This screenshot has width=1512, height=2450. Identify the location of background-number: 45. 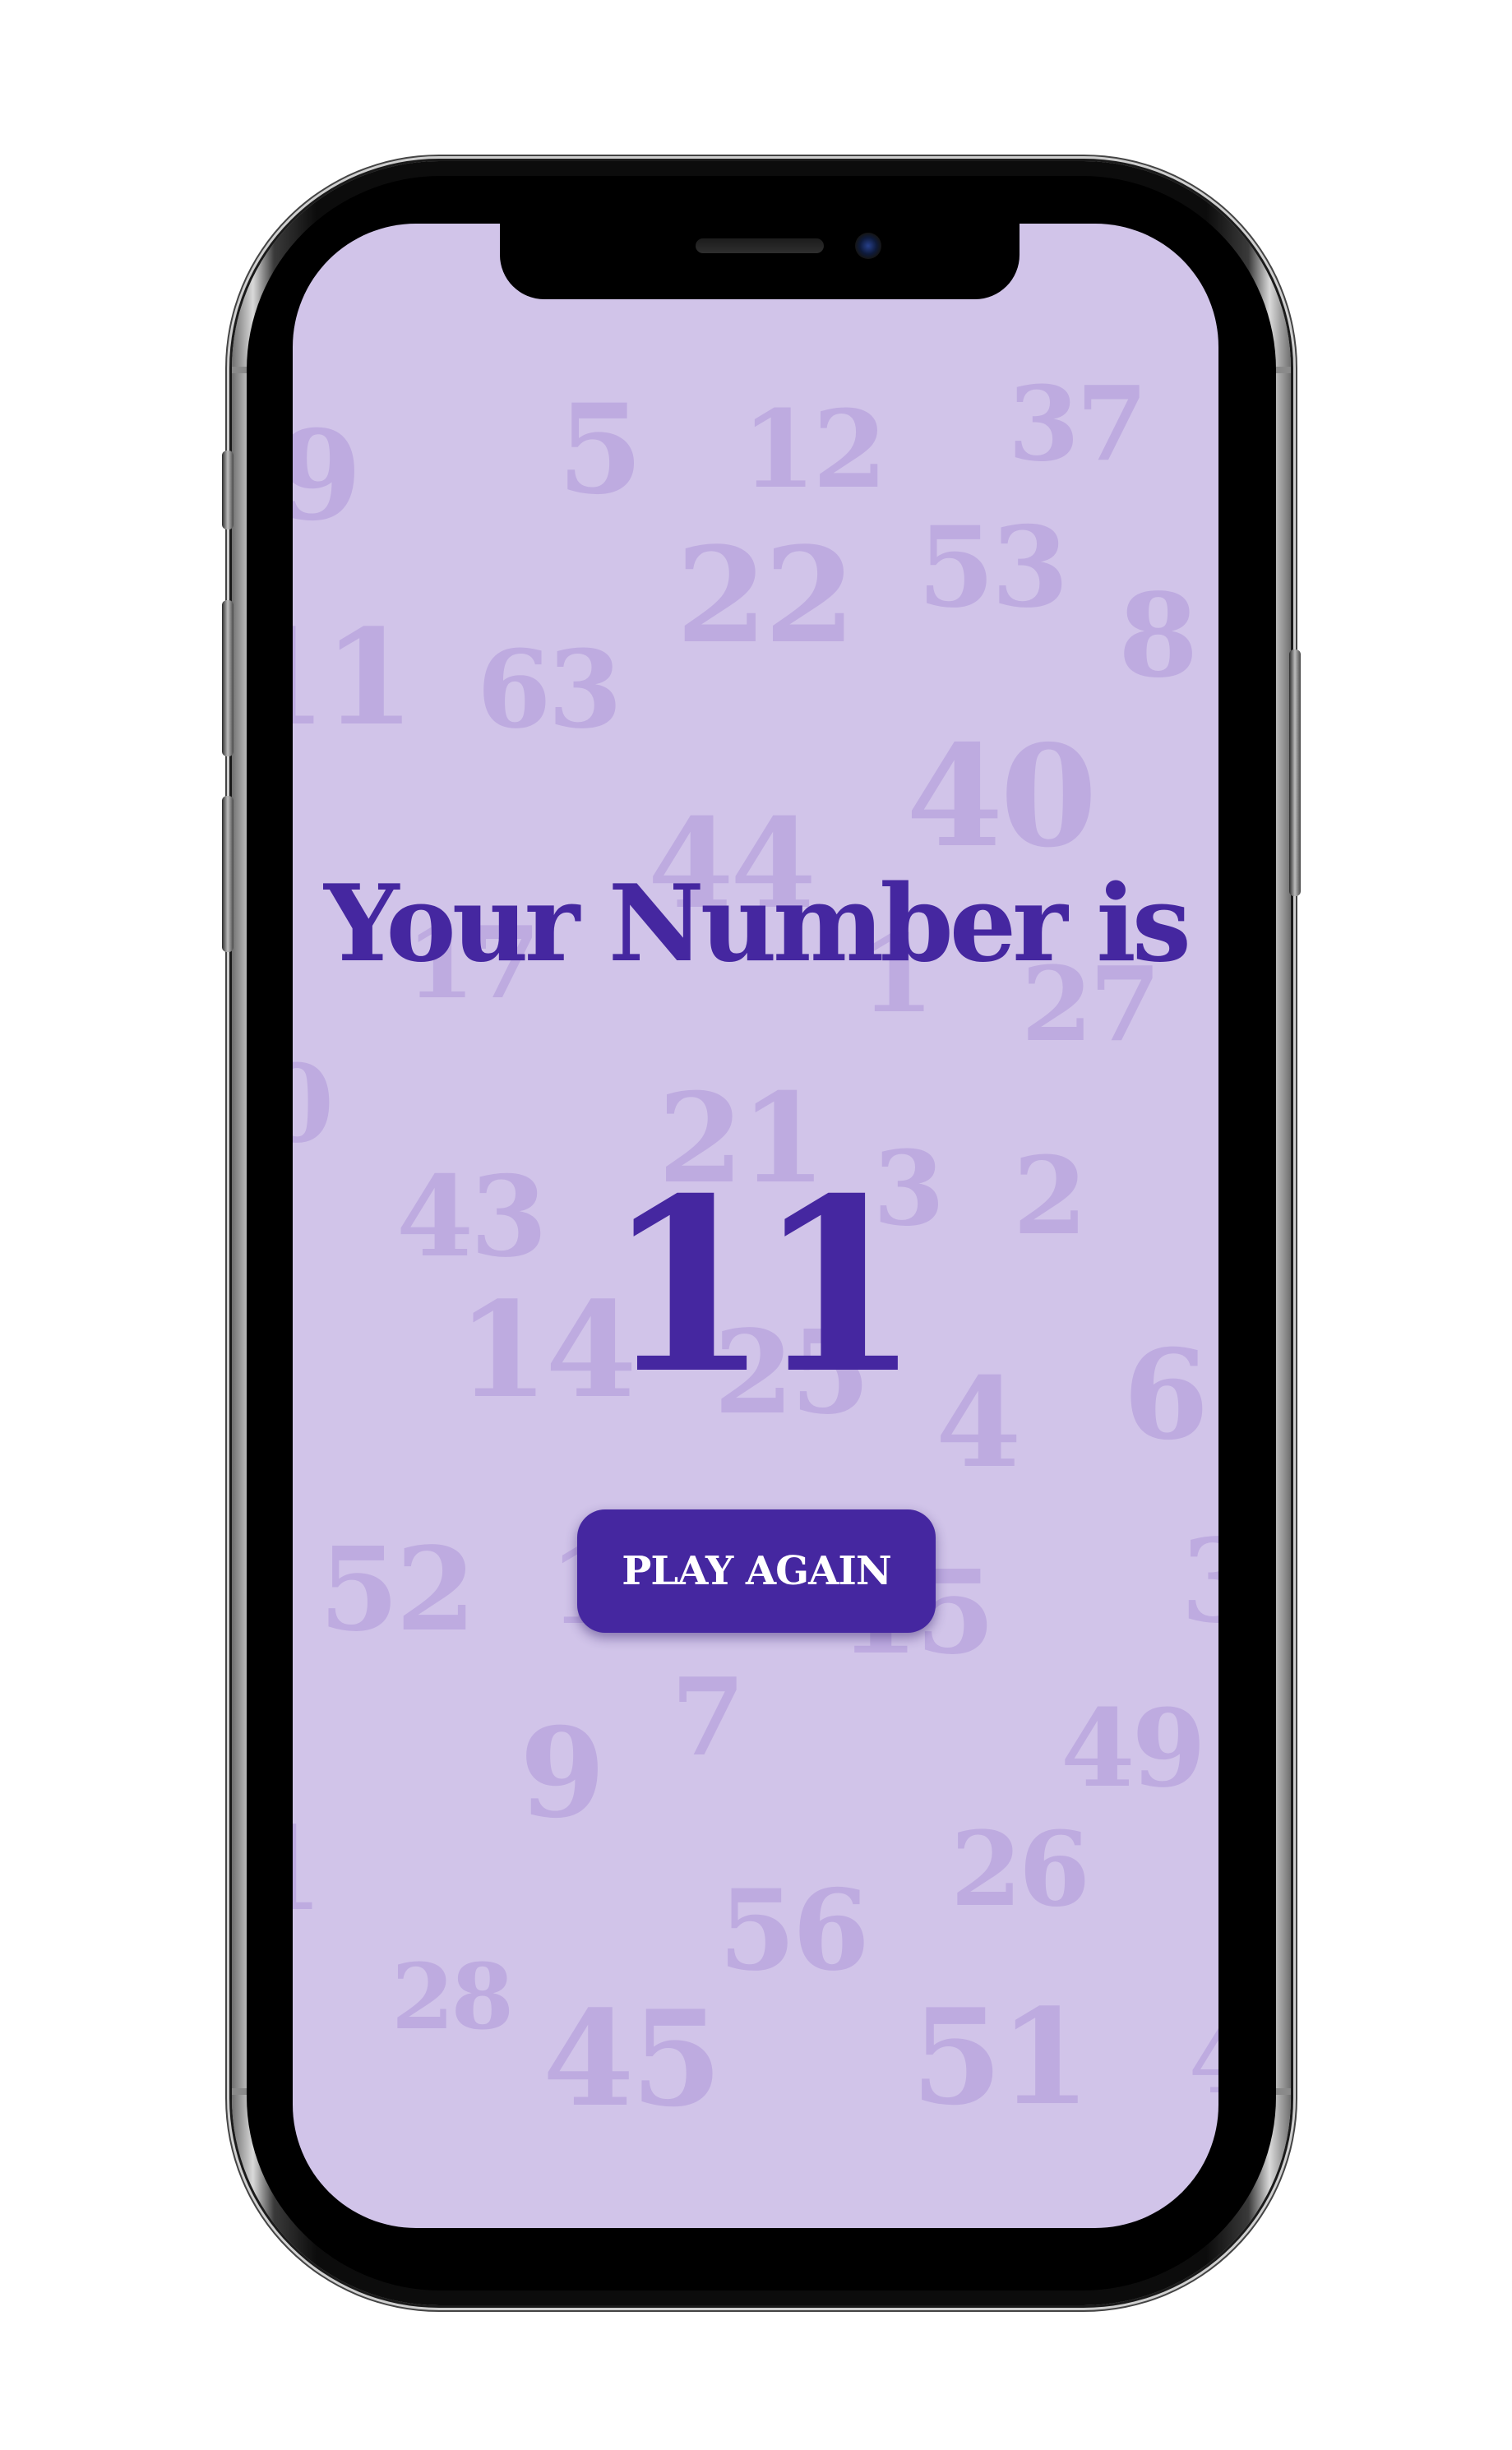
(633, 2058).